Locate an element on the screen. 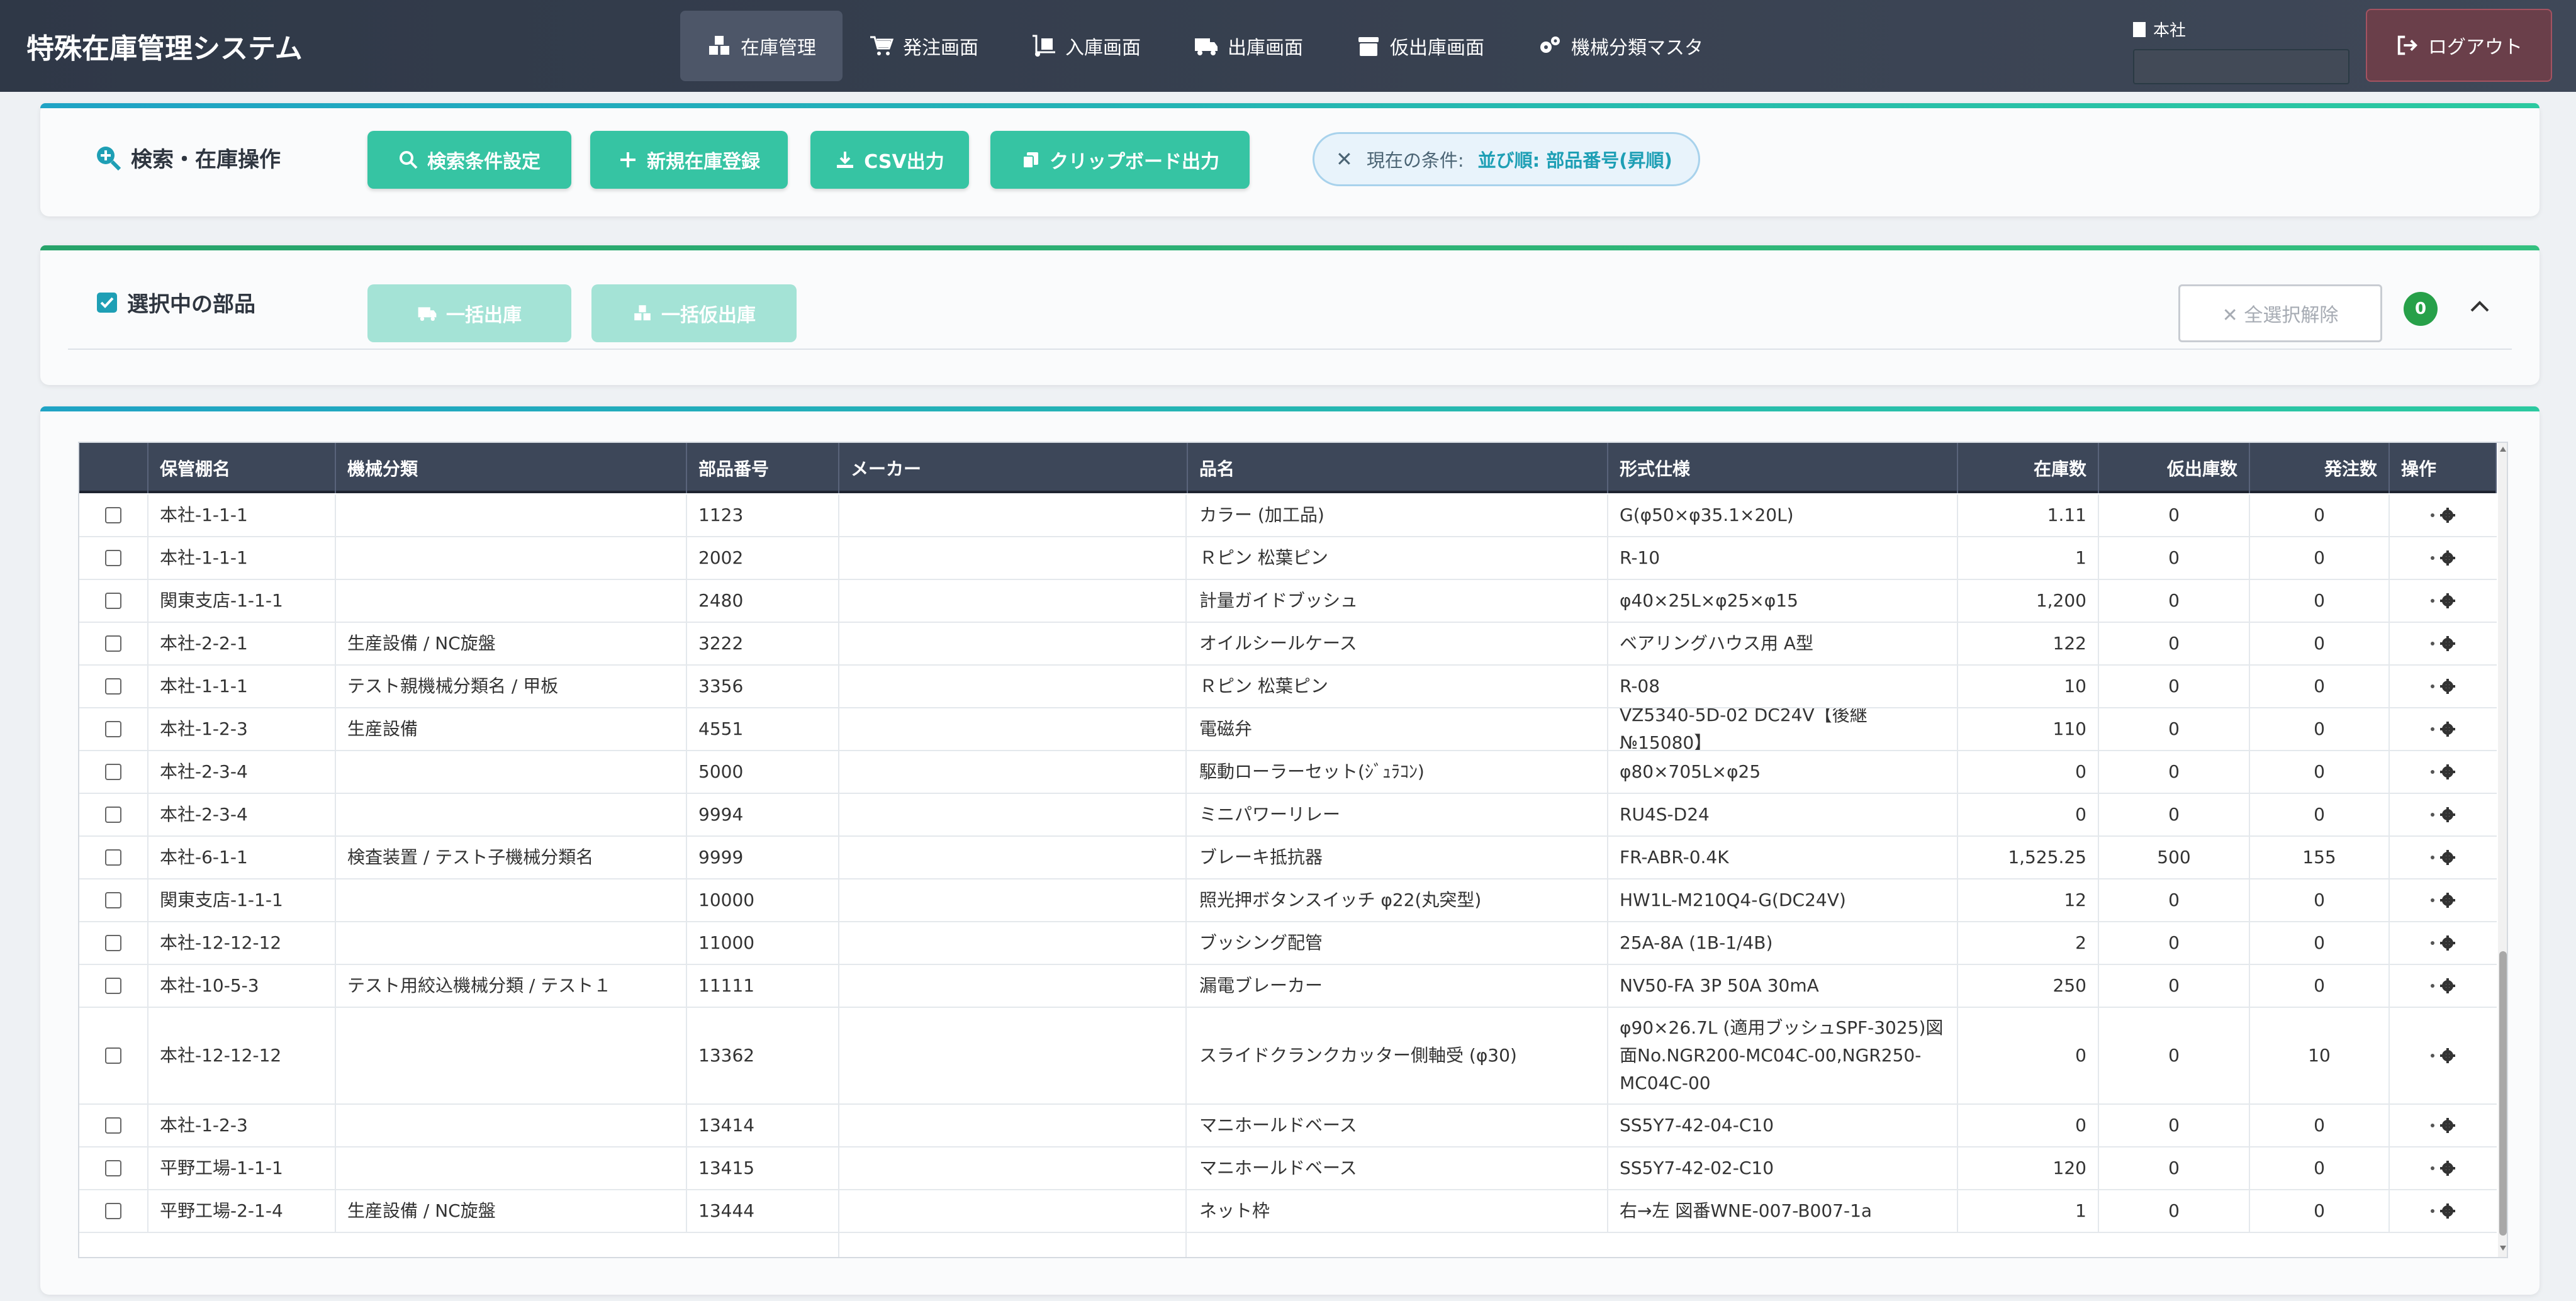 The height and width of the screenshot is (1301, 2576). search-settings-button: 検索条件設定 is located at coordinates (469, 160).